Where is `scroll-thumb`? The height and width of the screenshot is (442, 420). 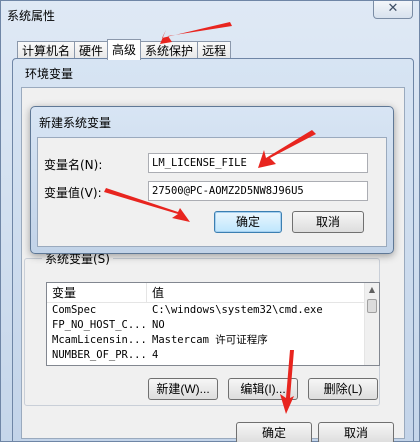
scroll-thumb is located at coordinates (372, 306).